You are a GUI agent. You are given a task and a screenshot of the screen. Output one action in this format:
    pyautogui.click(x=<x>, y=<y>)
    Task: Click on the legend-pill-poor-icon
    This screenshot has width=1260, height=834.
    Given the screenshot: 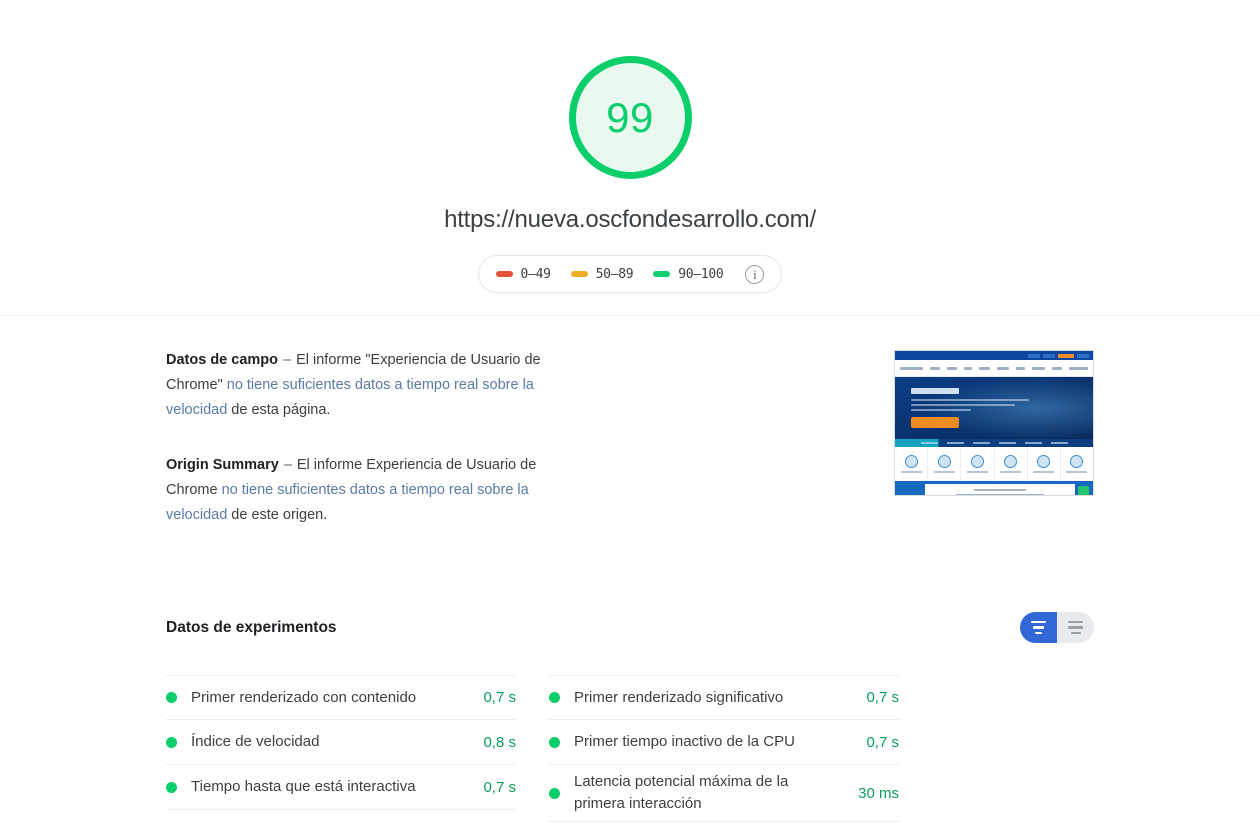 What is the action you would take?
    pyautogui.click(x=504, y=274)
    